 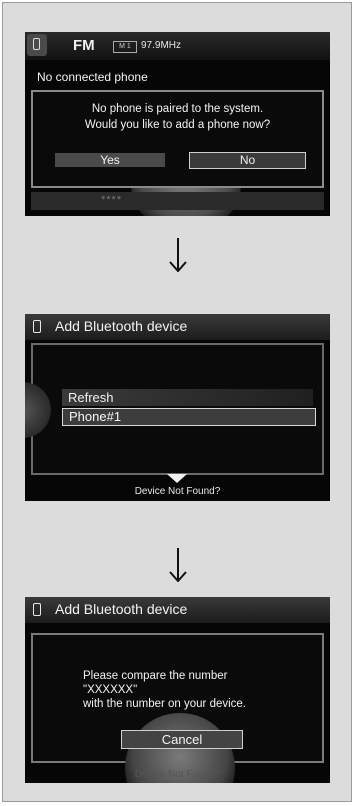 What do you see at coordinates (39, 410) in the screenshot?
I see `dial-knob-graphic` at bounding box center [39, 410].